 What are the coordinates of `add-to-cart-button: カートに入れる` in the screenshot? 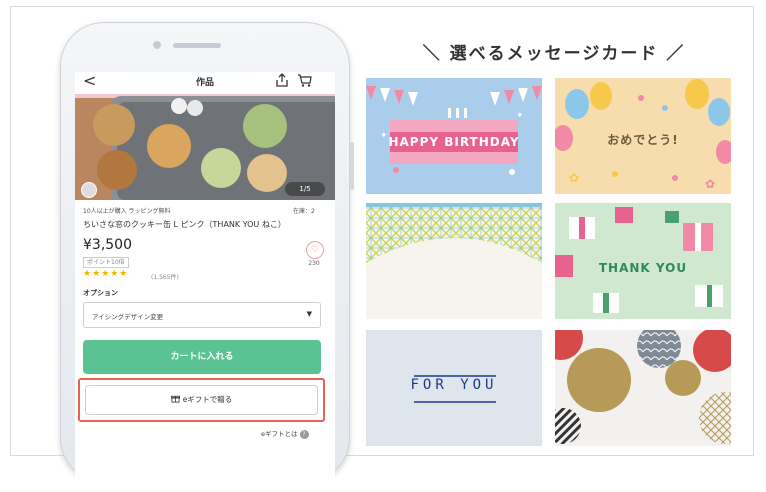 It's located at (202, 357).